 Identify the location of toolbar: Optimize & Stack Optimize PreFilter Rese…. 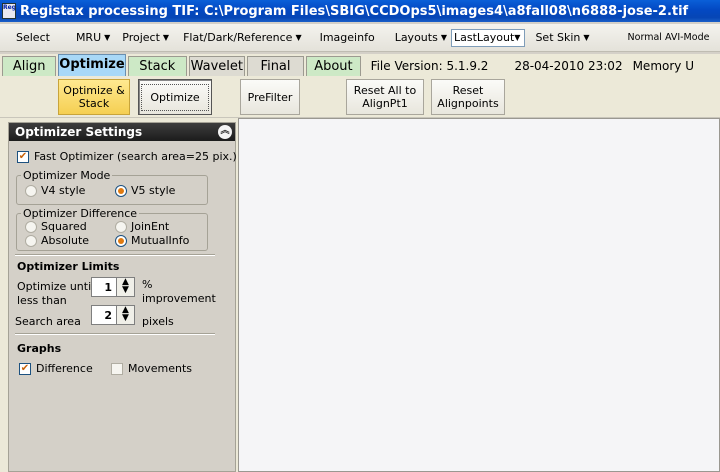
(360, 97).